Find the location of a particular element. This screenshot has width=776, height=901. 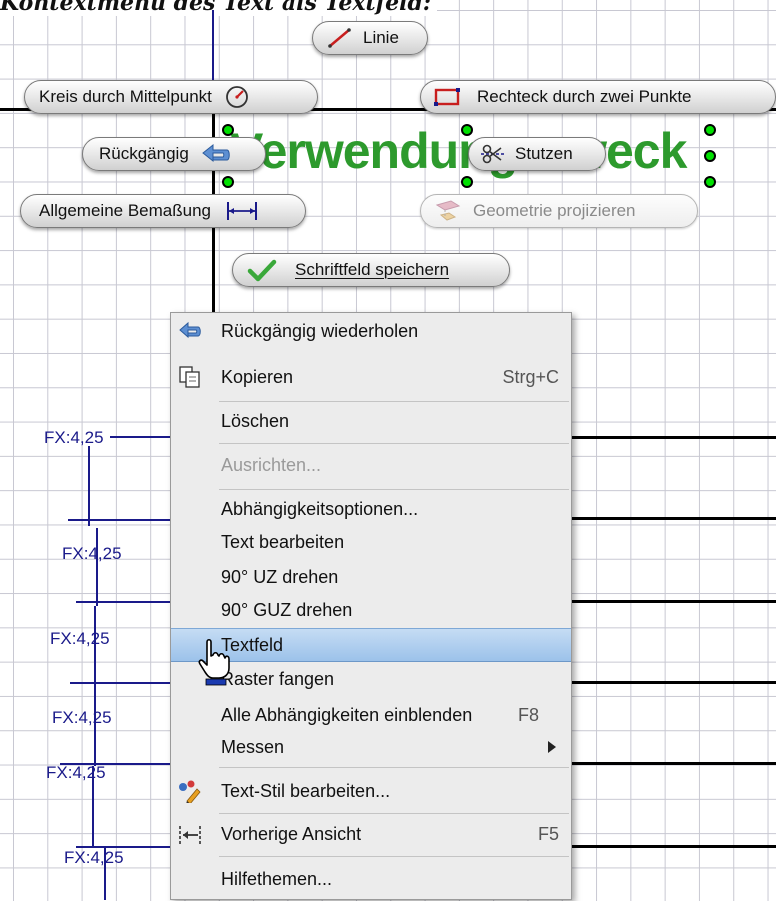

menu-item-label: 90° GUZ drehen is located at coordinates (287, 609).